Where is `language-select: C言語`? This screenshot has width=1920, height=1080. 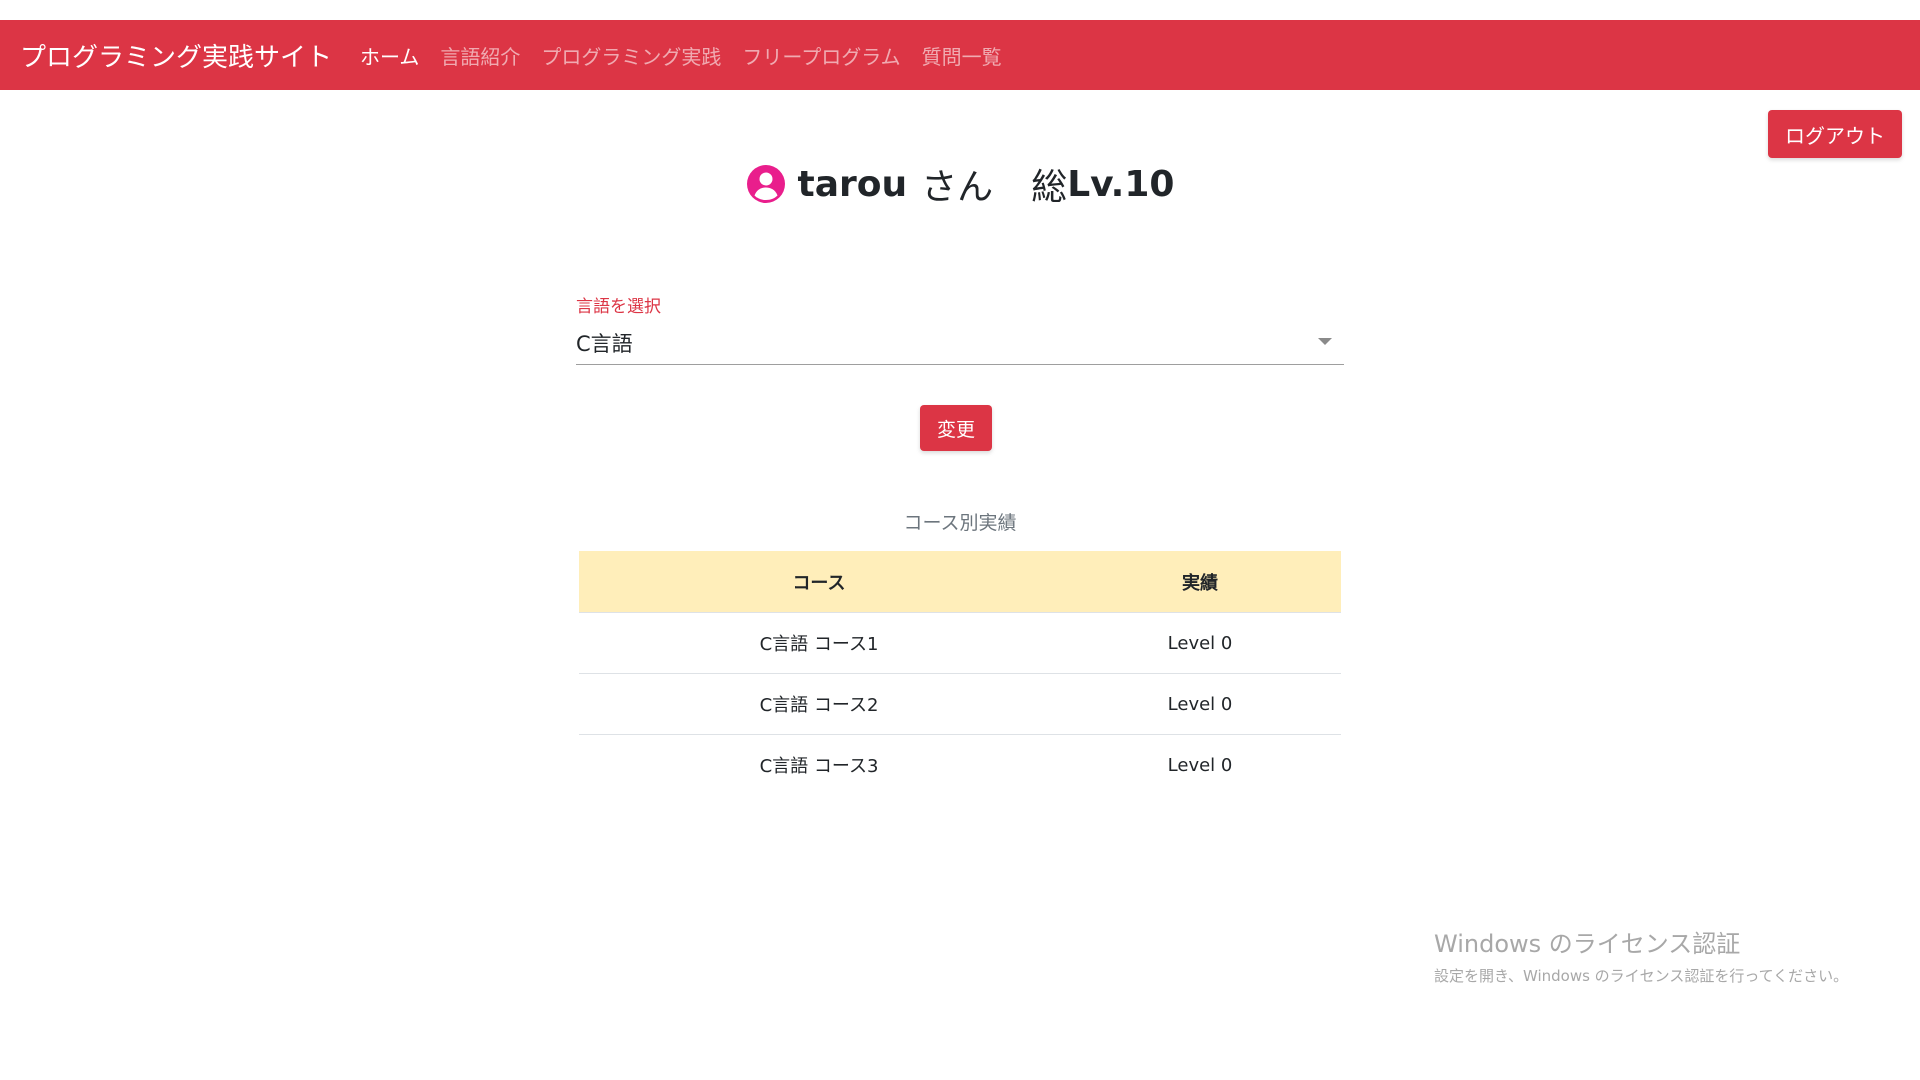 language-select: C言語 is located at coordinates (960, 345).